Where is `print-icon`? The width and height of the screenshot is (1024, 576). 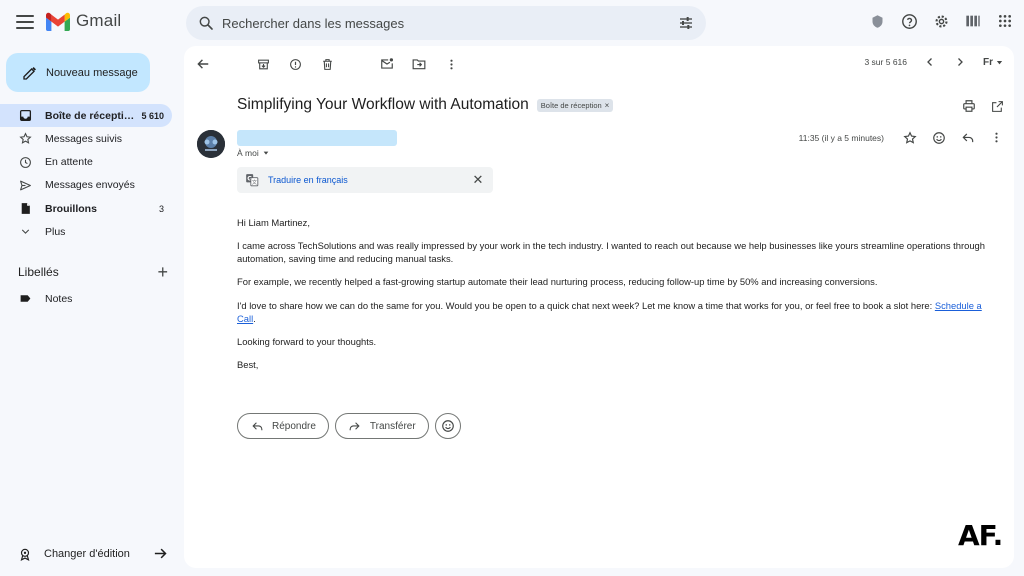 print-icon is located at coordinates (969, 106).